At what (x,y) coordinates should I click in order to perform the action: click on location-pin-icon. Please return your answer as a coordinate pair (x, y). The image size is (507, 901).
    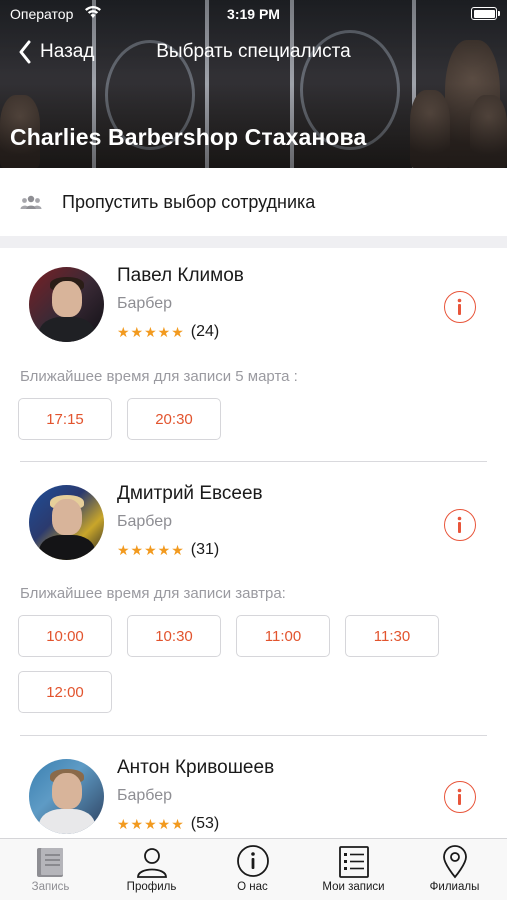
    Looking at the image, I should click on (455, 862).